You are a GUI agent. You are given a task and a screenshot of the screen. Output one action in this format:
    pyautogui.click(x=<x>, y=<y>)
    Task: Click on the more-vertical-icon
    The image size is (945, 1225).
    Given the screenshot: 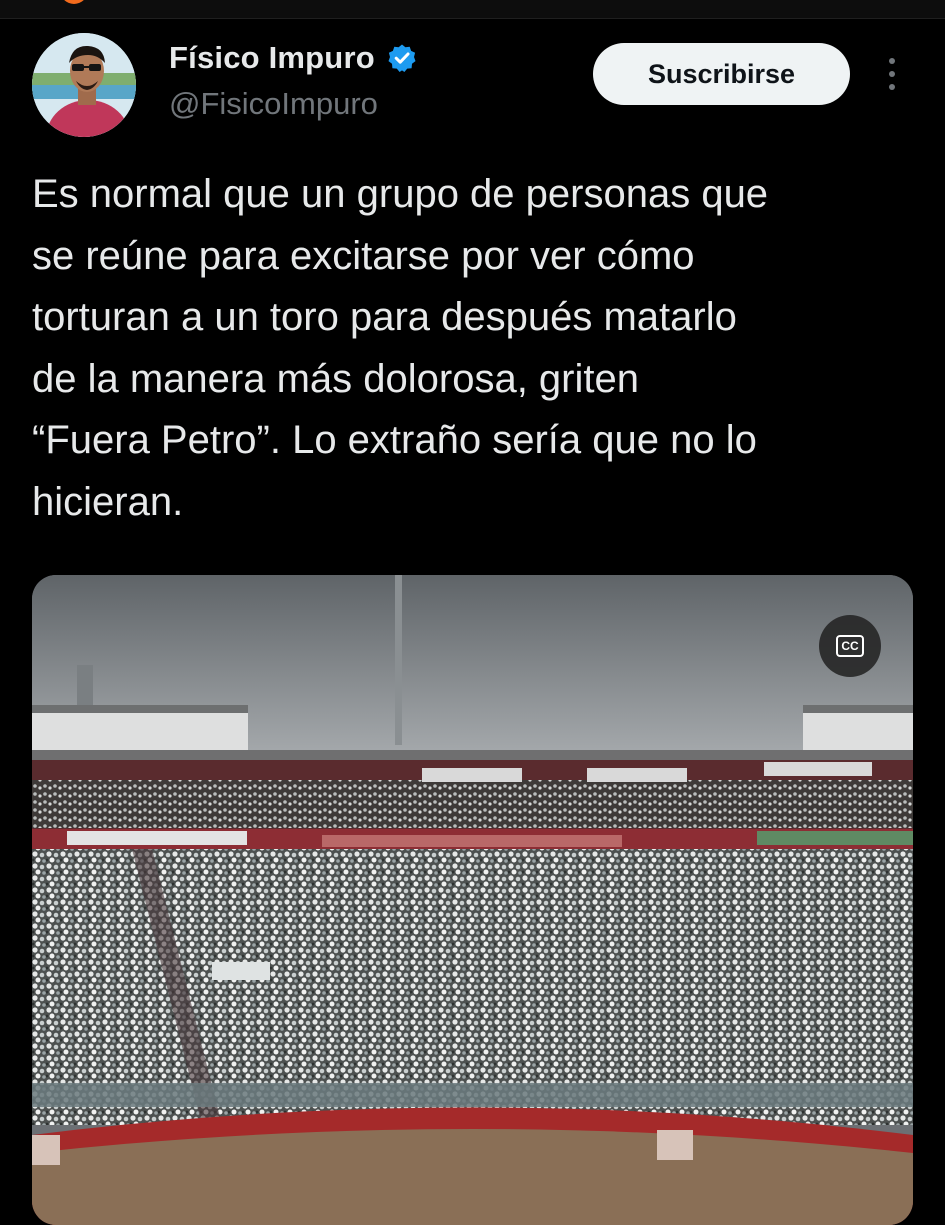 What is the action you would take?
    pyautogui.click(x=892, y=74)
    